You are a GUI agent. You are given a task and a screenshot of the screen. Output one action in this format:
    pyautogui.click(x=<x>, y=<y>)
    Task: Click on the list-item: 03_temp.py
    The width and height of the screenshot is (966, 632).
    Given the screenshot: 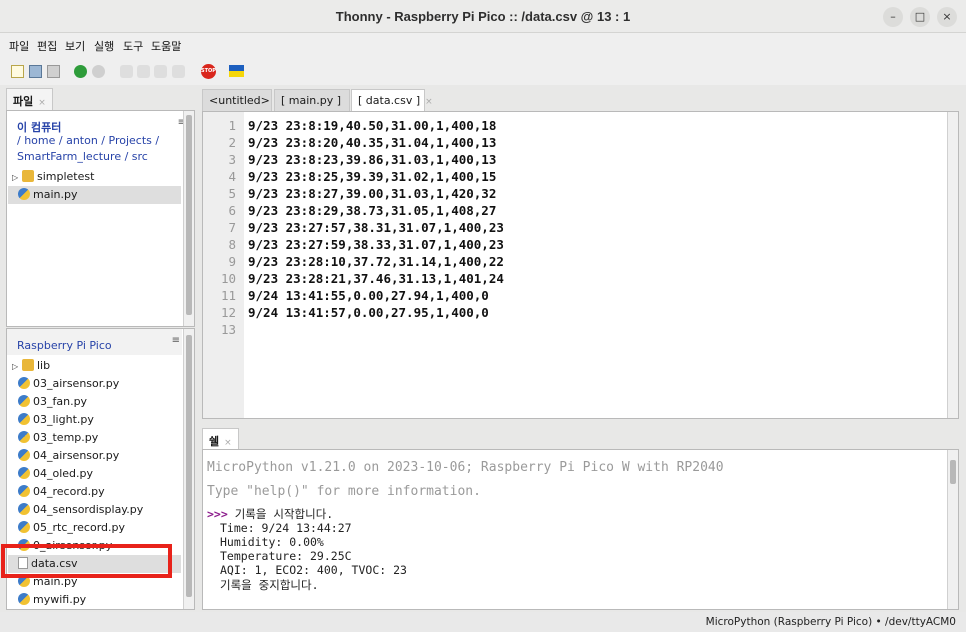 What is the action you would take?
    pyautogui.click(x=94, y=438)
    